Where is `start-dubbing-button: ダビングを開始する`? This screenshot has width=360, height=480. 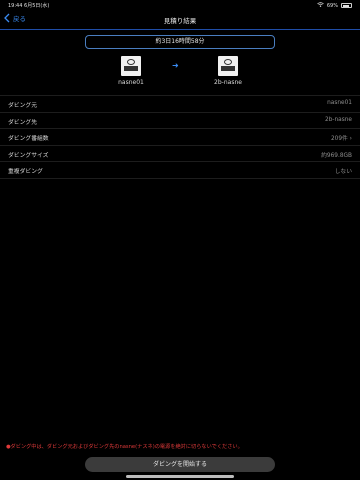 start-dubbing-button: ダビングを開始する is located at coordinates (180, 464).